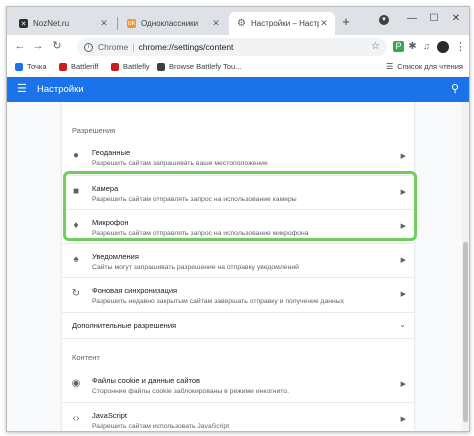  I want to click on avatar, so click(443, 47).